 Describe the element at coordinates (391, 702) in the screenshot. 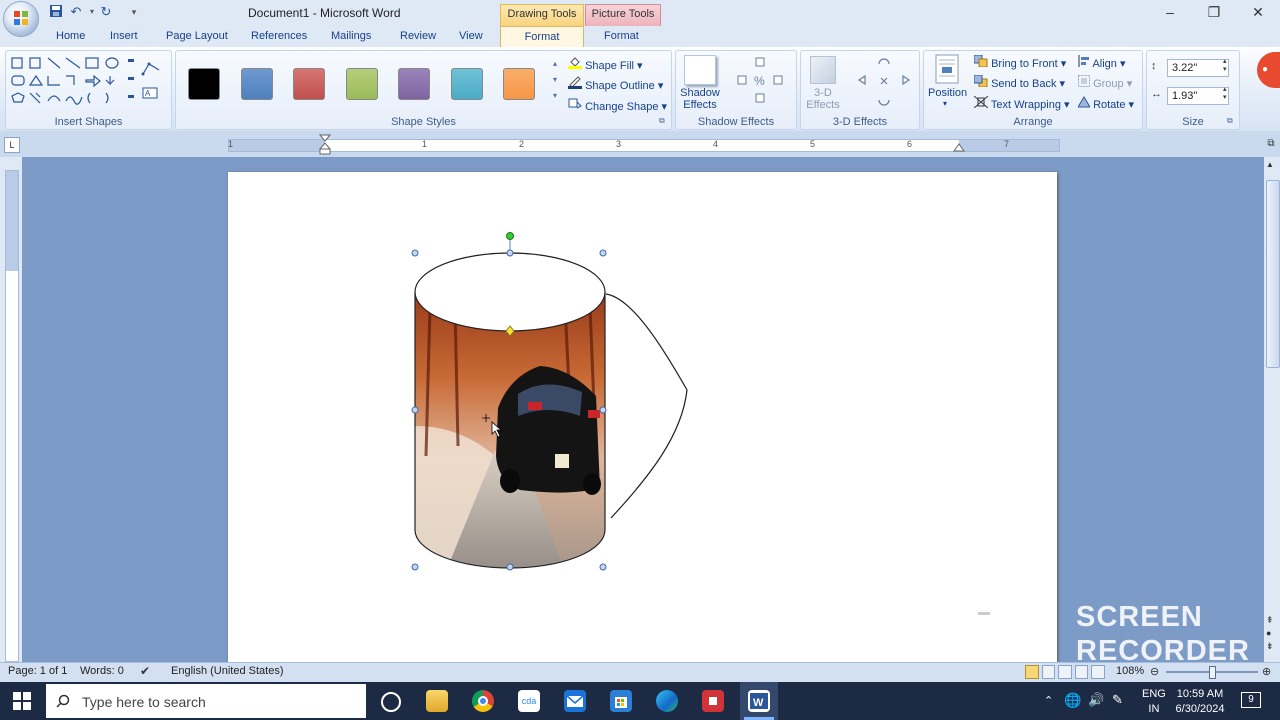

I see `cortana-icon` at that location.